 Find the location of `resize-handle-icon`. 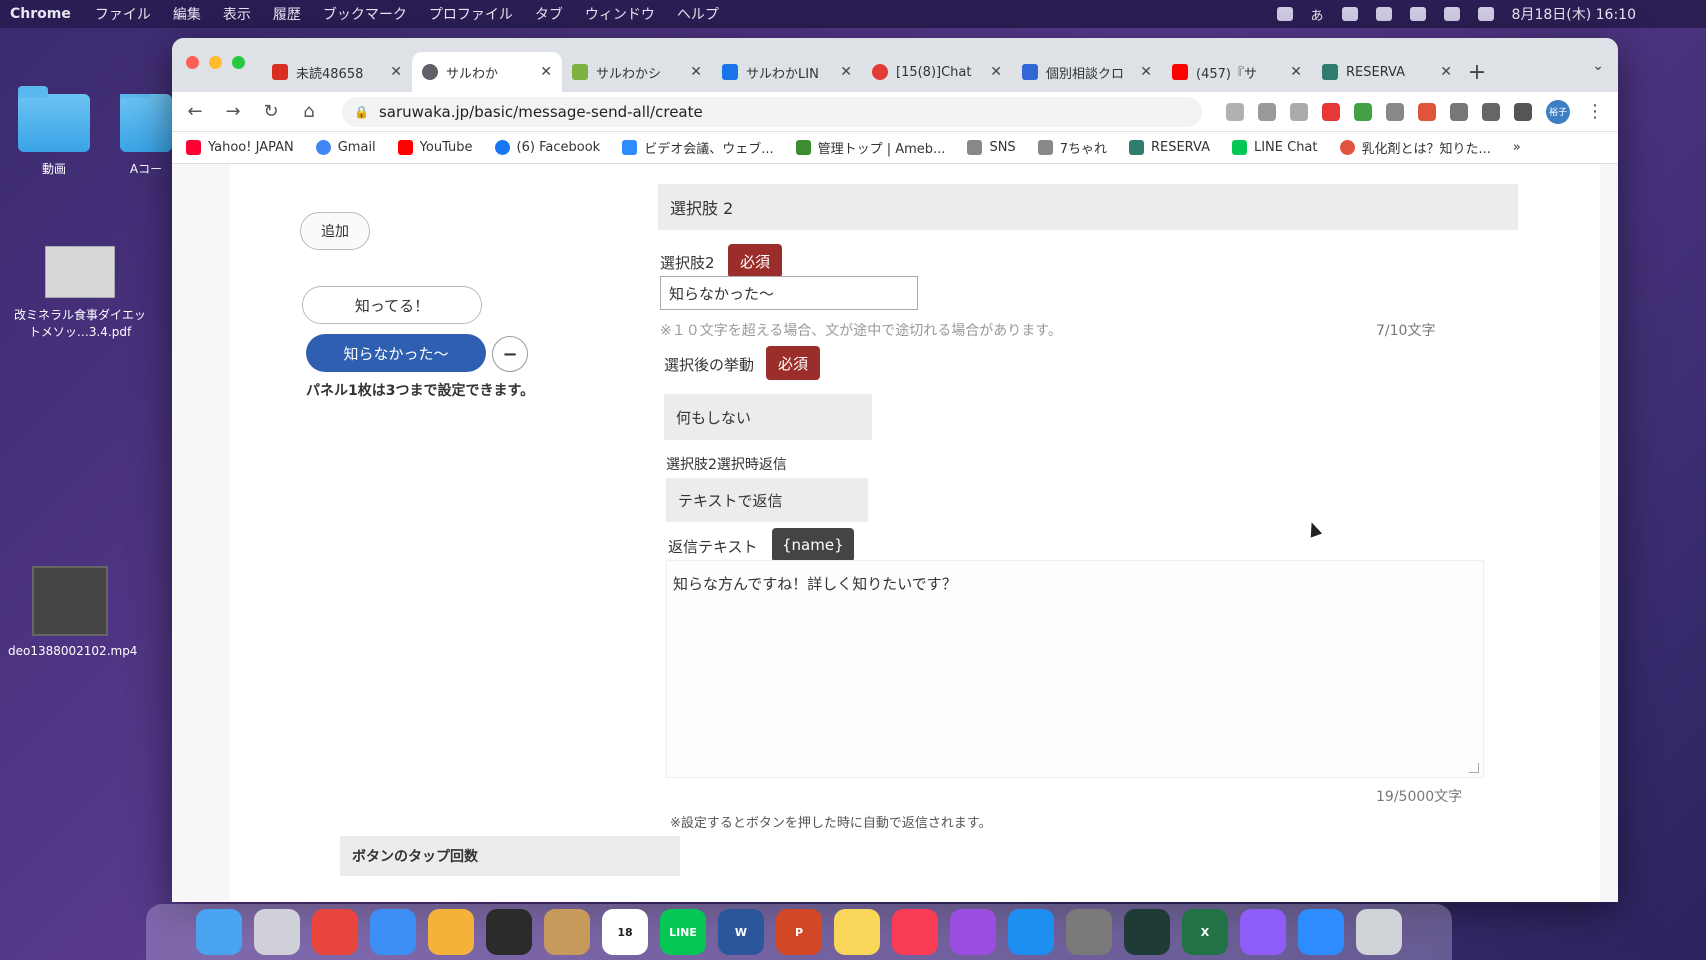

resize-handle-icon is located at coordinates (1474, 768).